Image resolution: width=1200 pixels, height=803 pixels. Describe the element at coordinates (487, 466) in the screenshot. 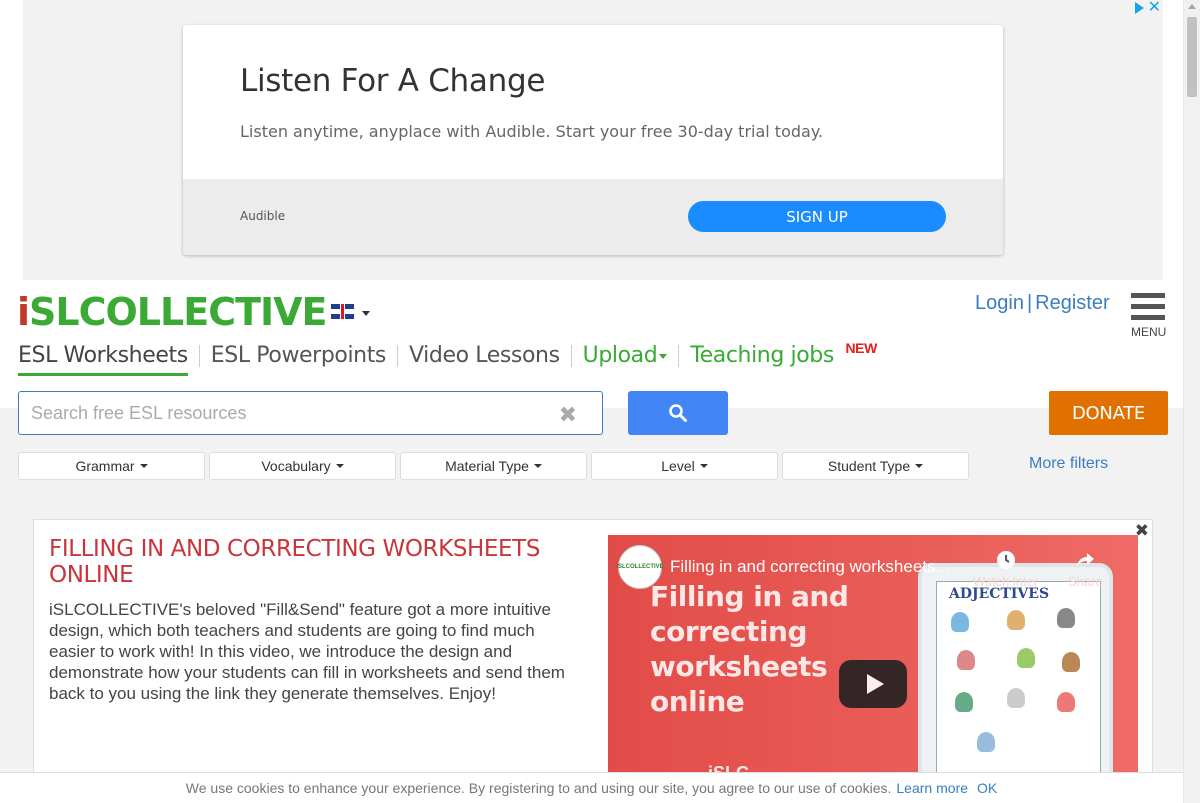

I see `filter-label: Material Type` at that location.